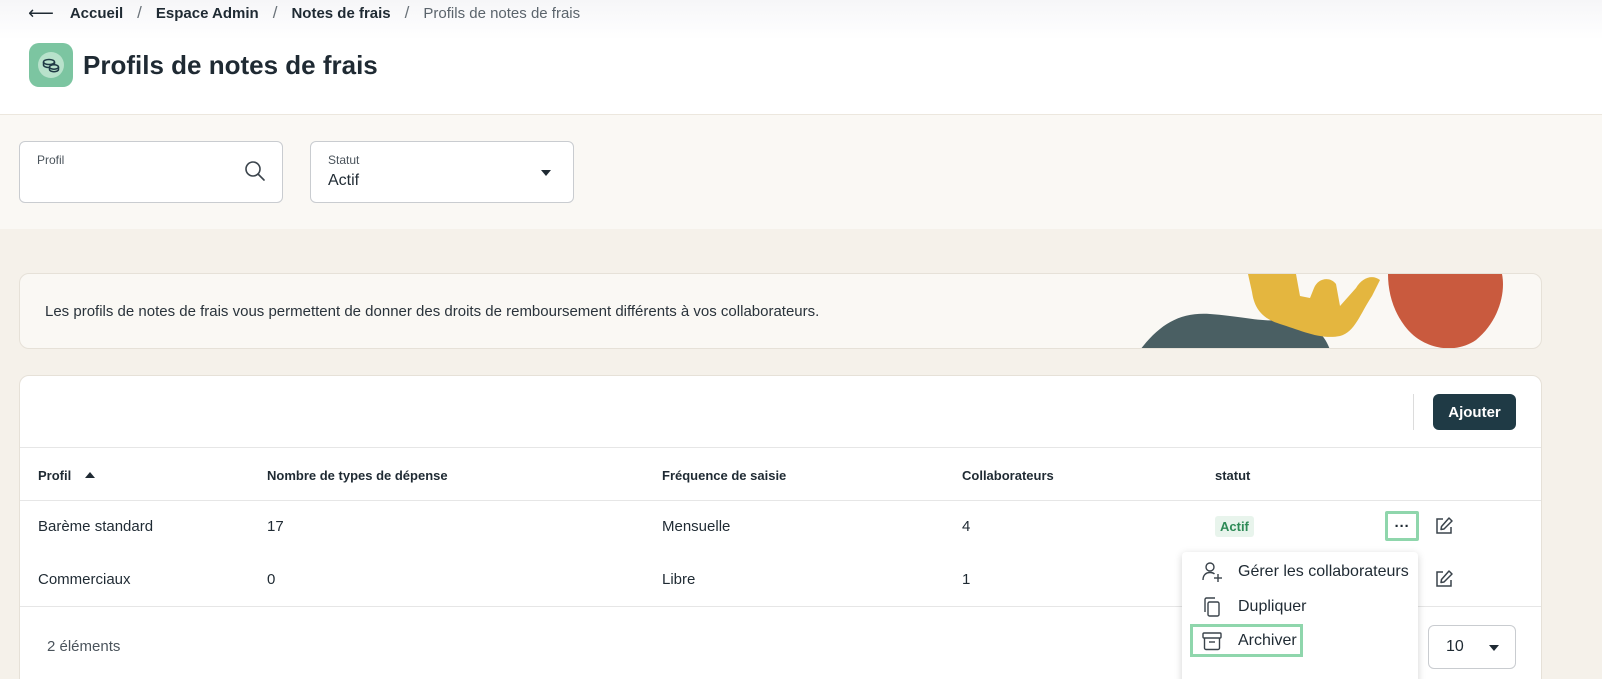 This screenshot has height=679, width=1602. What do you see at coordinates (275, 526) in the screenshot?
I see `cell-types: 17` at bounding box center [275, 526].